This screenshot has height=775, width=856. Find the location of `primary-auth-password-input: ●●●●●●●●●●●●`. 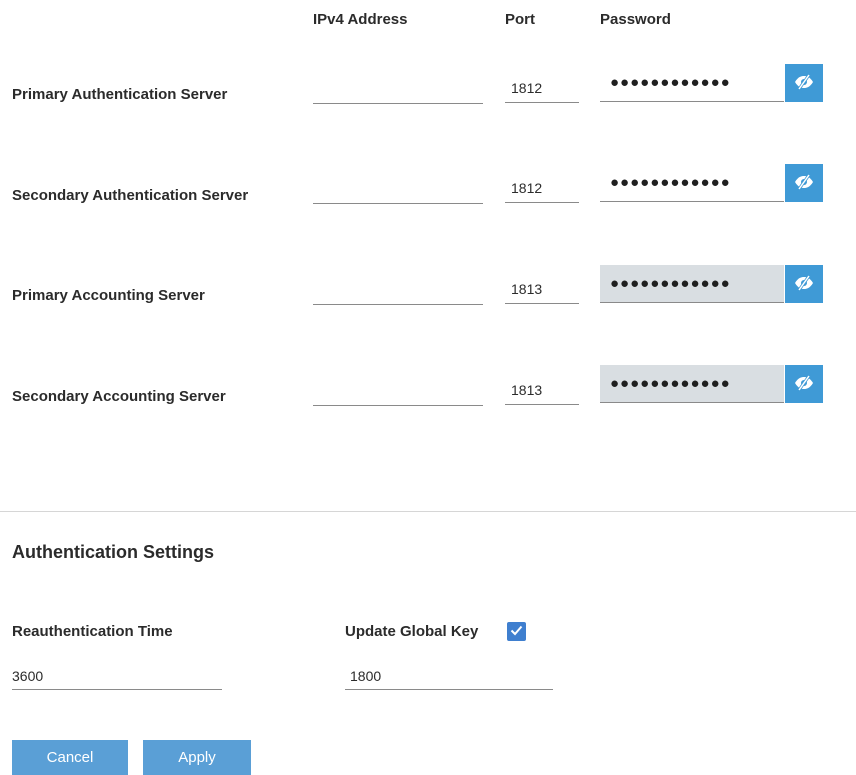

primary-auth-password-input: ●●●●●●●●●●●● is located at coordinates (692, 83).